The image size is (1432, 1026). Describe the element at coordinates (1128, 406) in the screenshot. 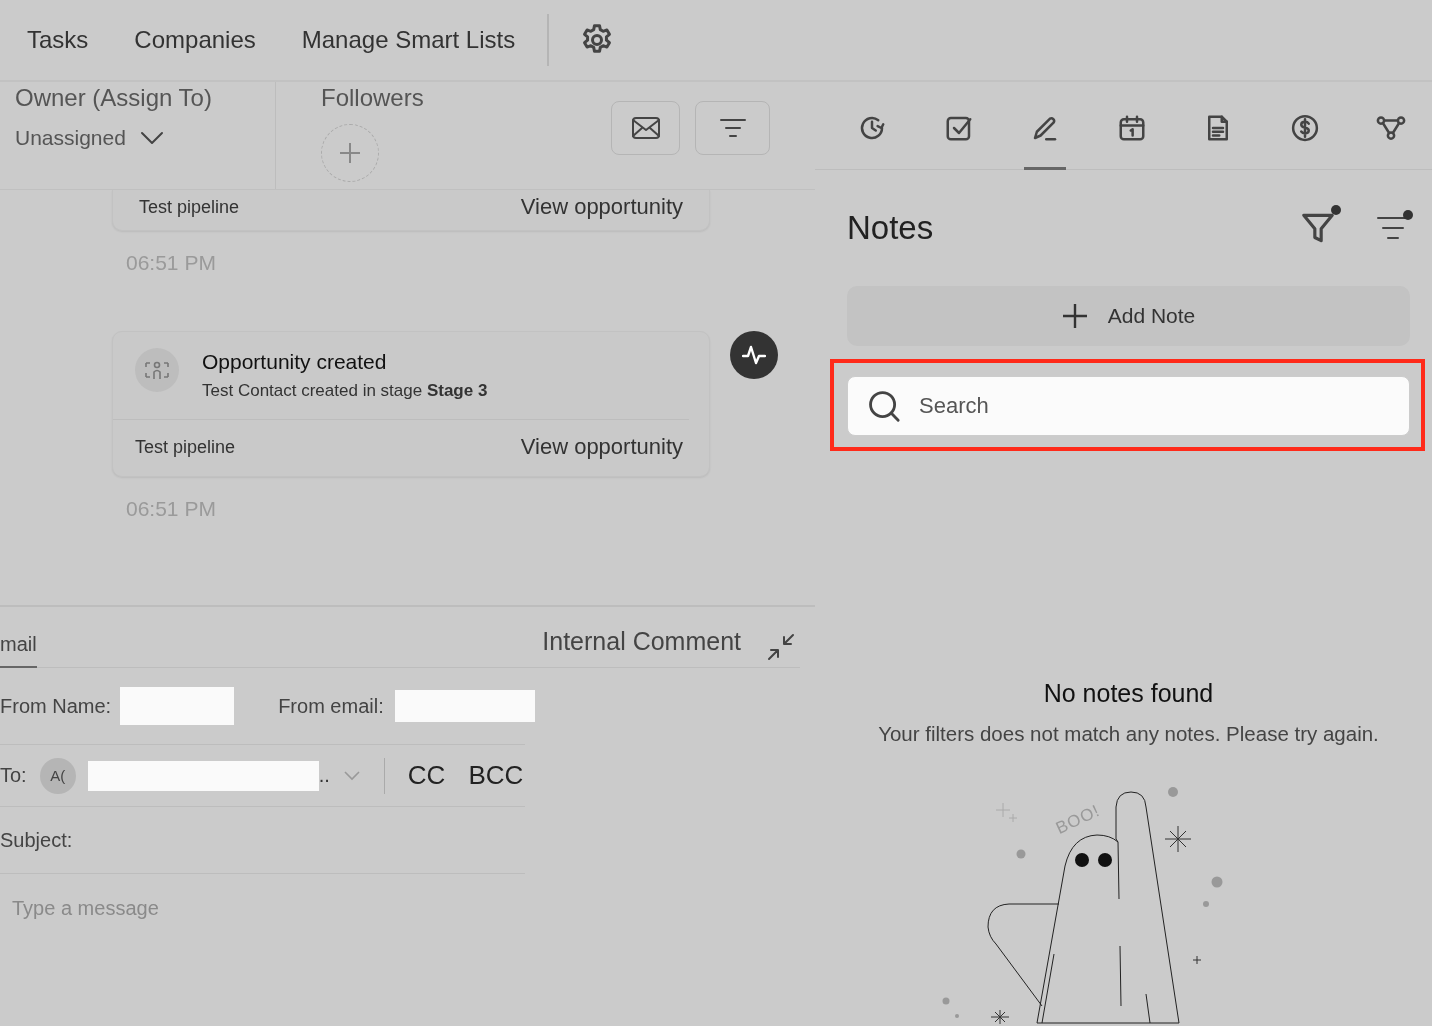

I see `search-field: Search` at that location.